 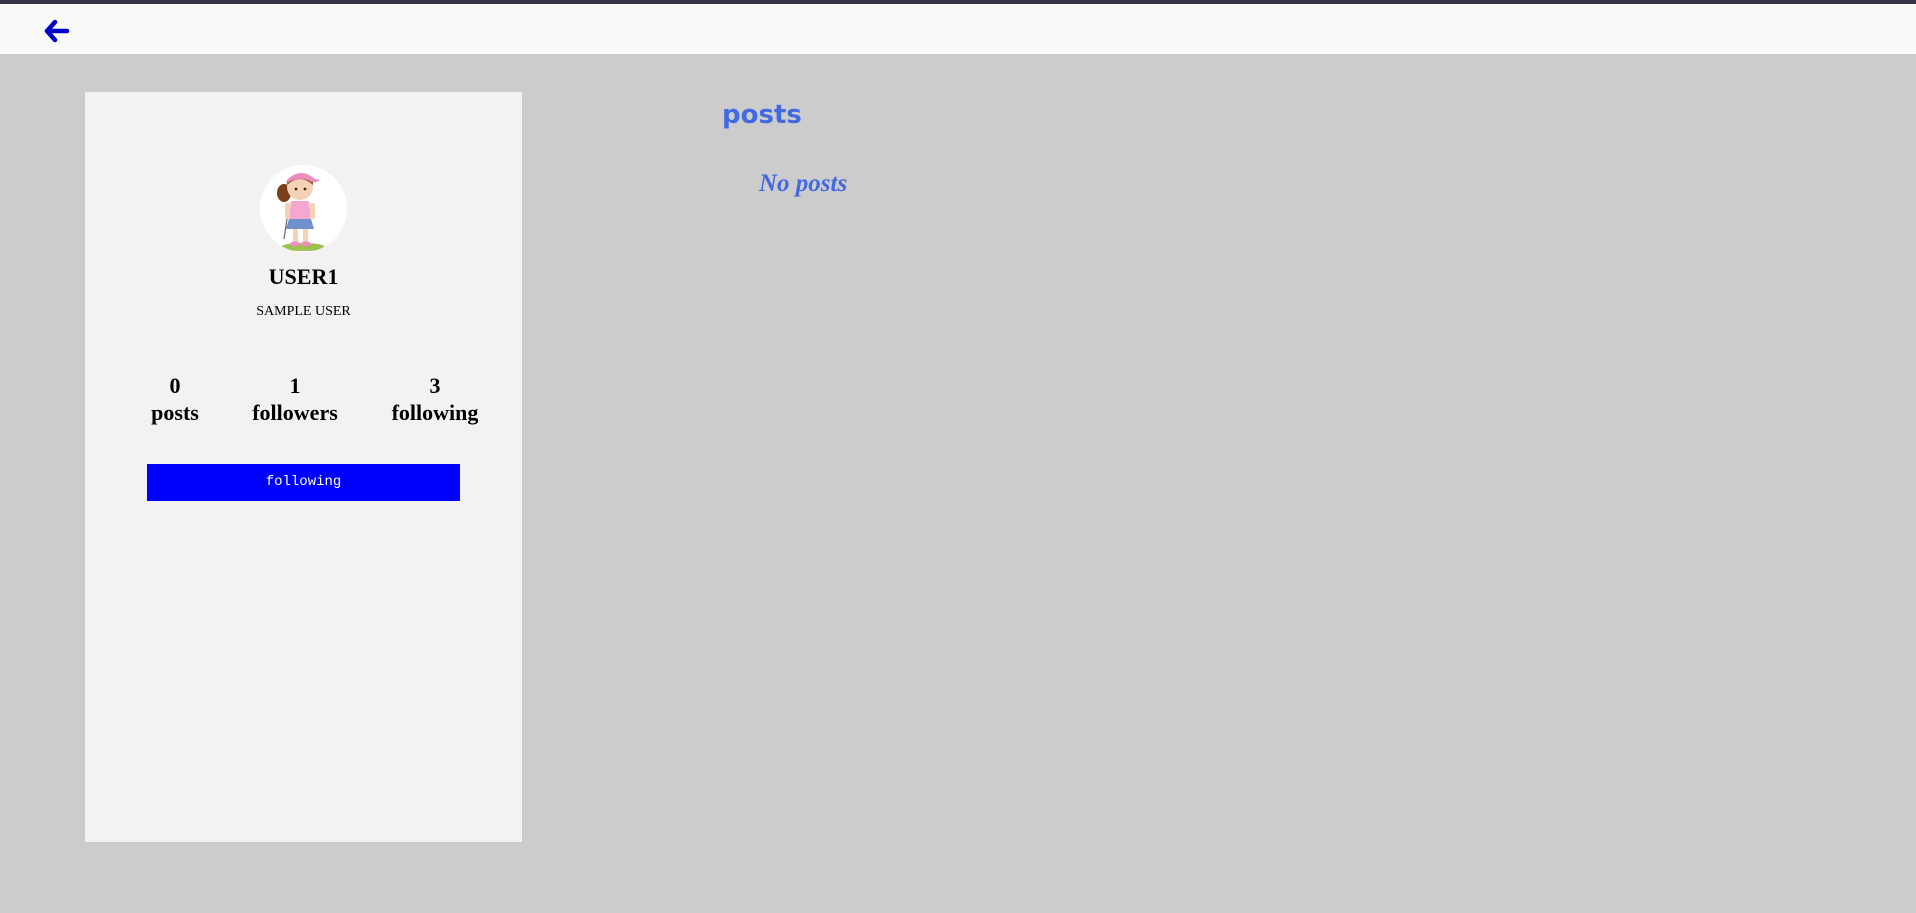 I want to click on avatar, so click(x=303, y=208).